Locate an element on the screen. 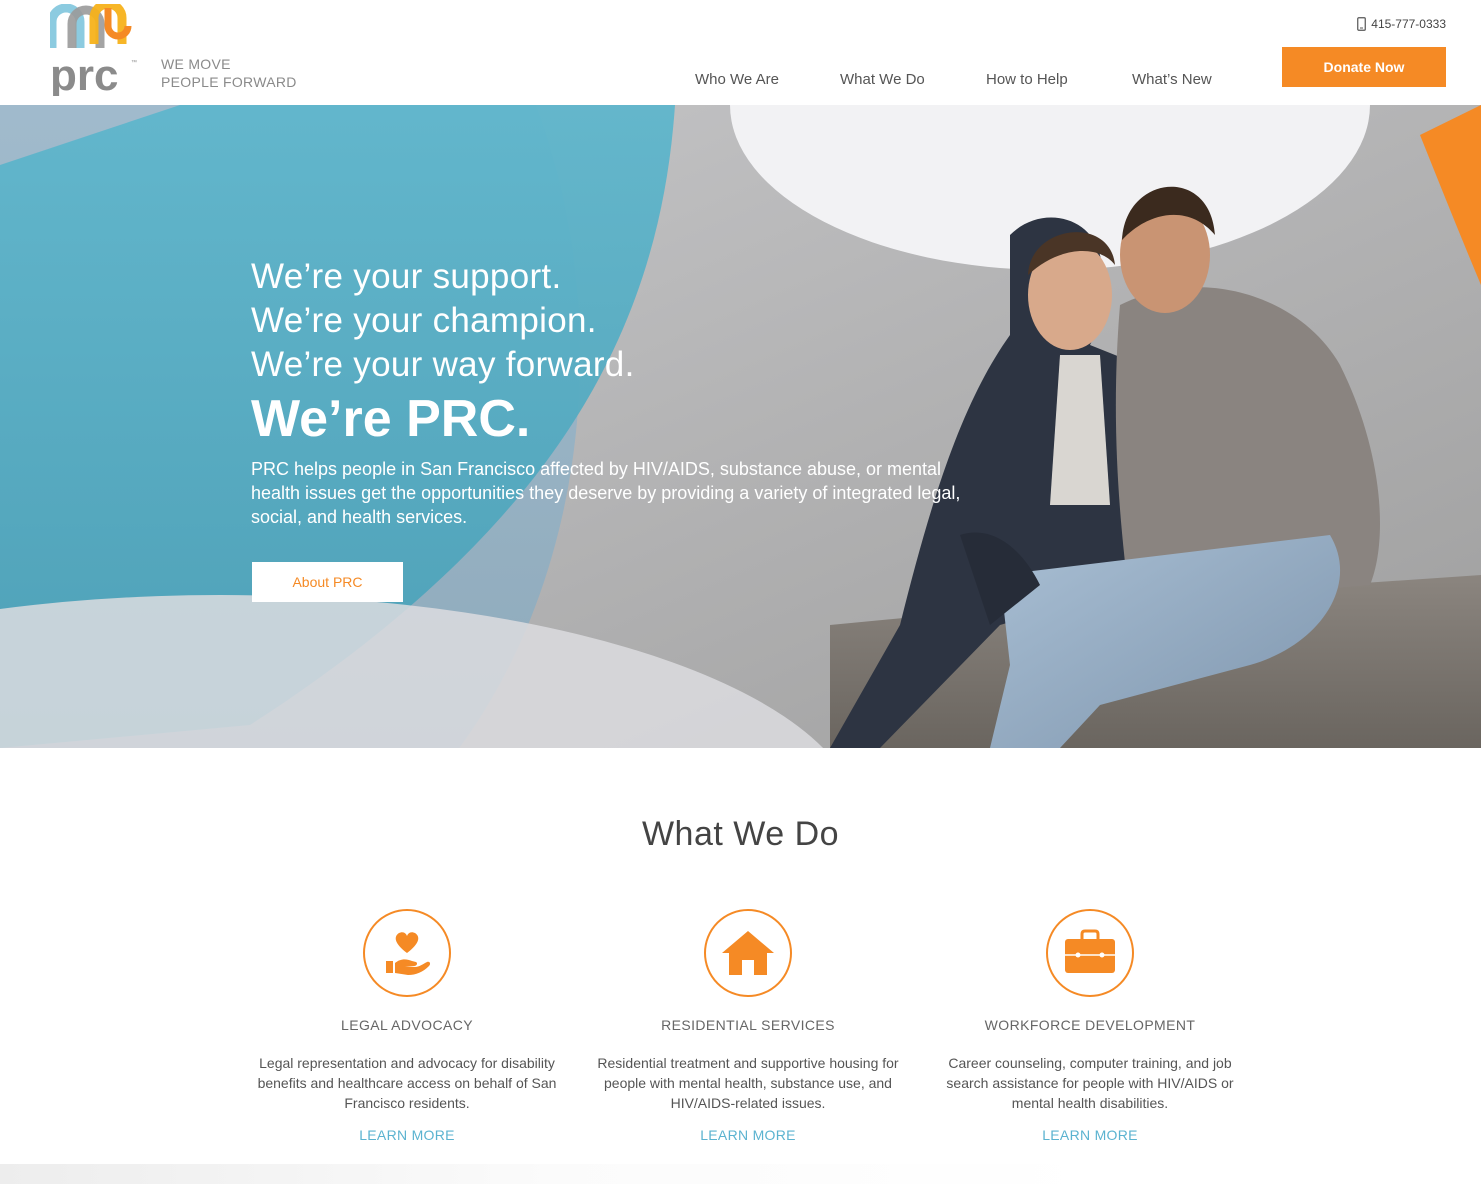  card-title: RESIDENTIAL SERVICES is located at coordinates (748, 1025).